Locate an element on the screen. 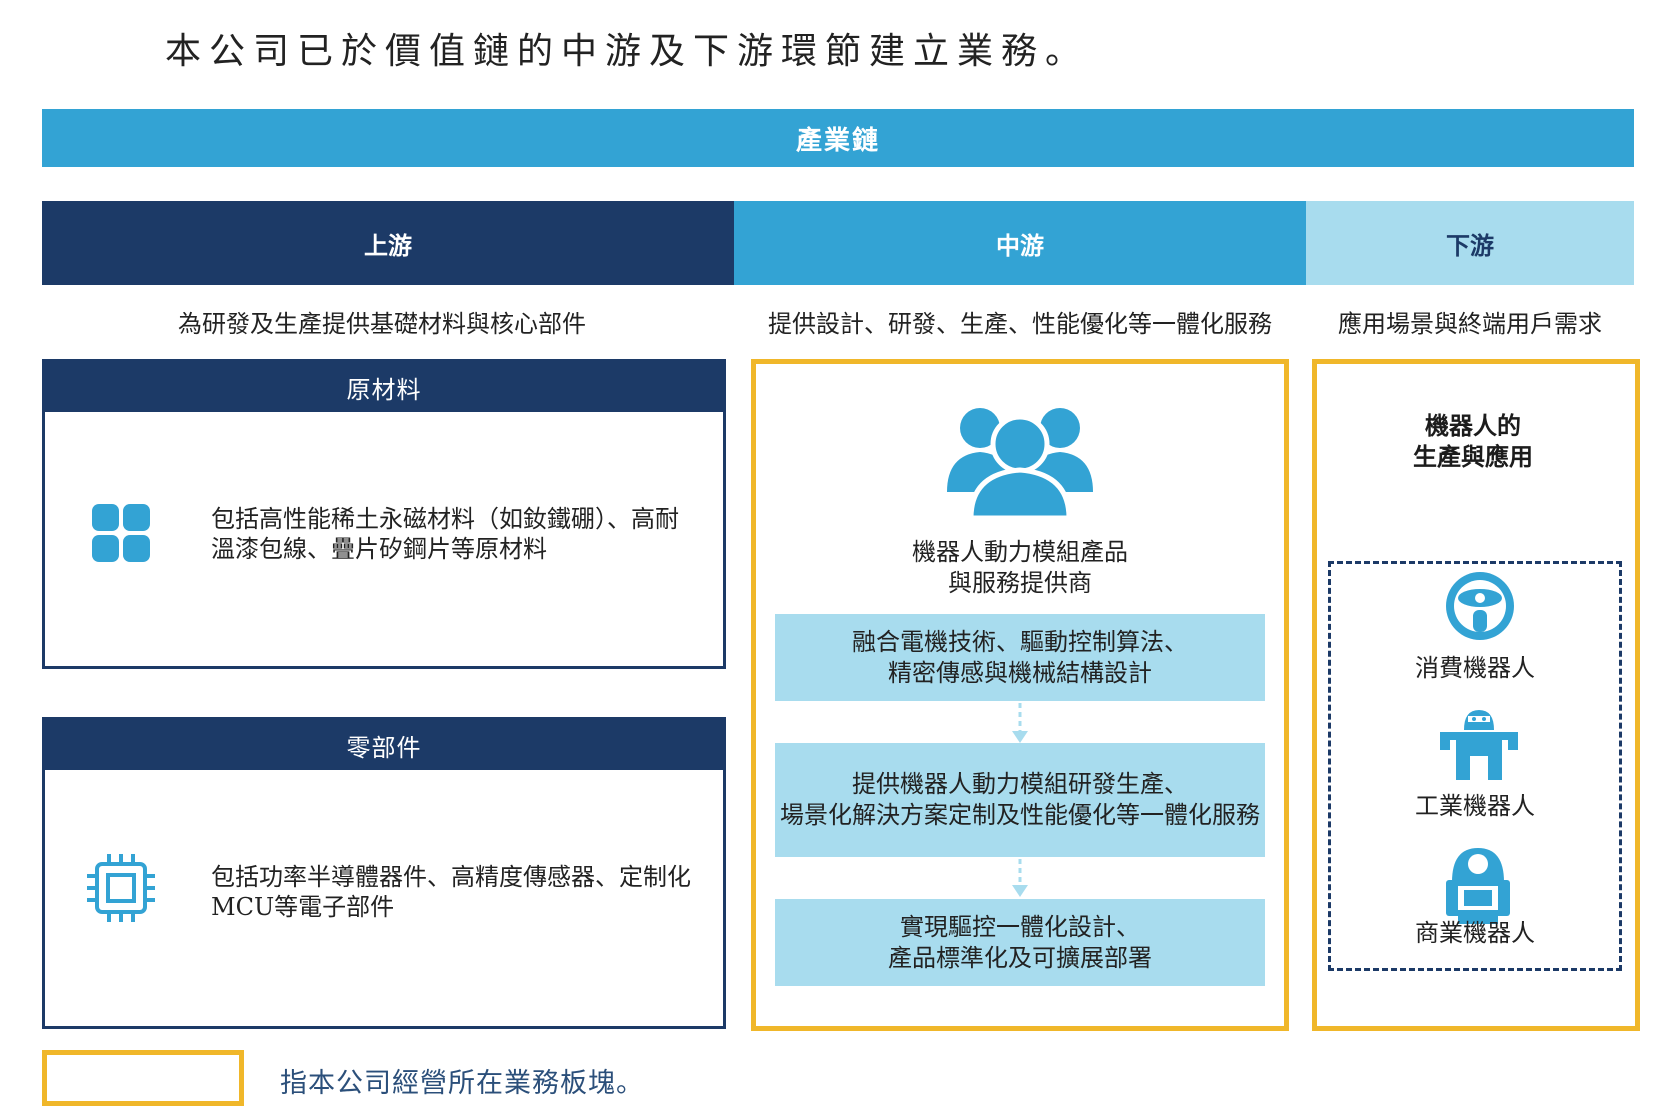 The width and height of the screenshot is (1680, 1108). stage-downstream: 下游 is located at coordinates (1470, 243).